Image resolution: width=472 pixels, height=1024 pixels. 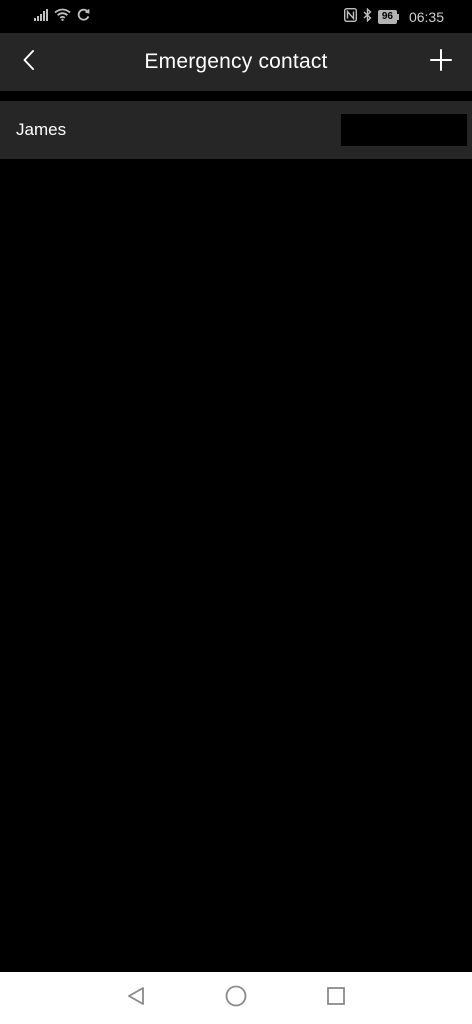 I want to click on plus-icon, so click(x=441, y=62).